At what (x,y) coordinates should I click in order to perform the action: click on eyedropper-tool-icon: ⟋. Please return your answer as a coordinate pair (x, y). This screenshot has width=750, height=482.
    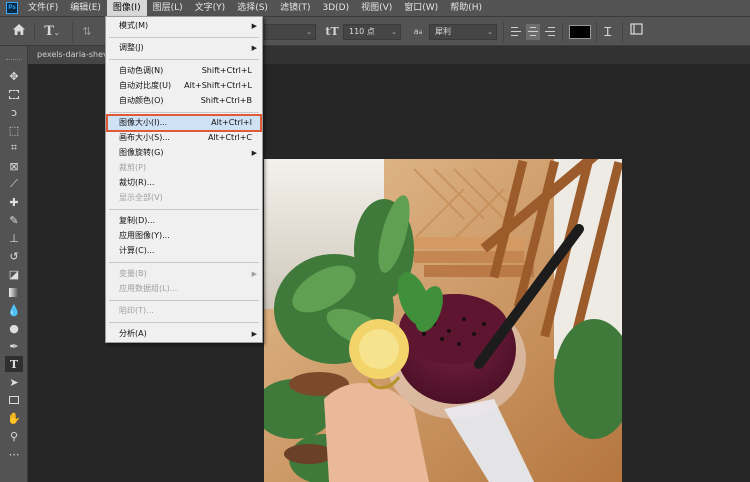
    Looking at the image, I should click on (14, 184).